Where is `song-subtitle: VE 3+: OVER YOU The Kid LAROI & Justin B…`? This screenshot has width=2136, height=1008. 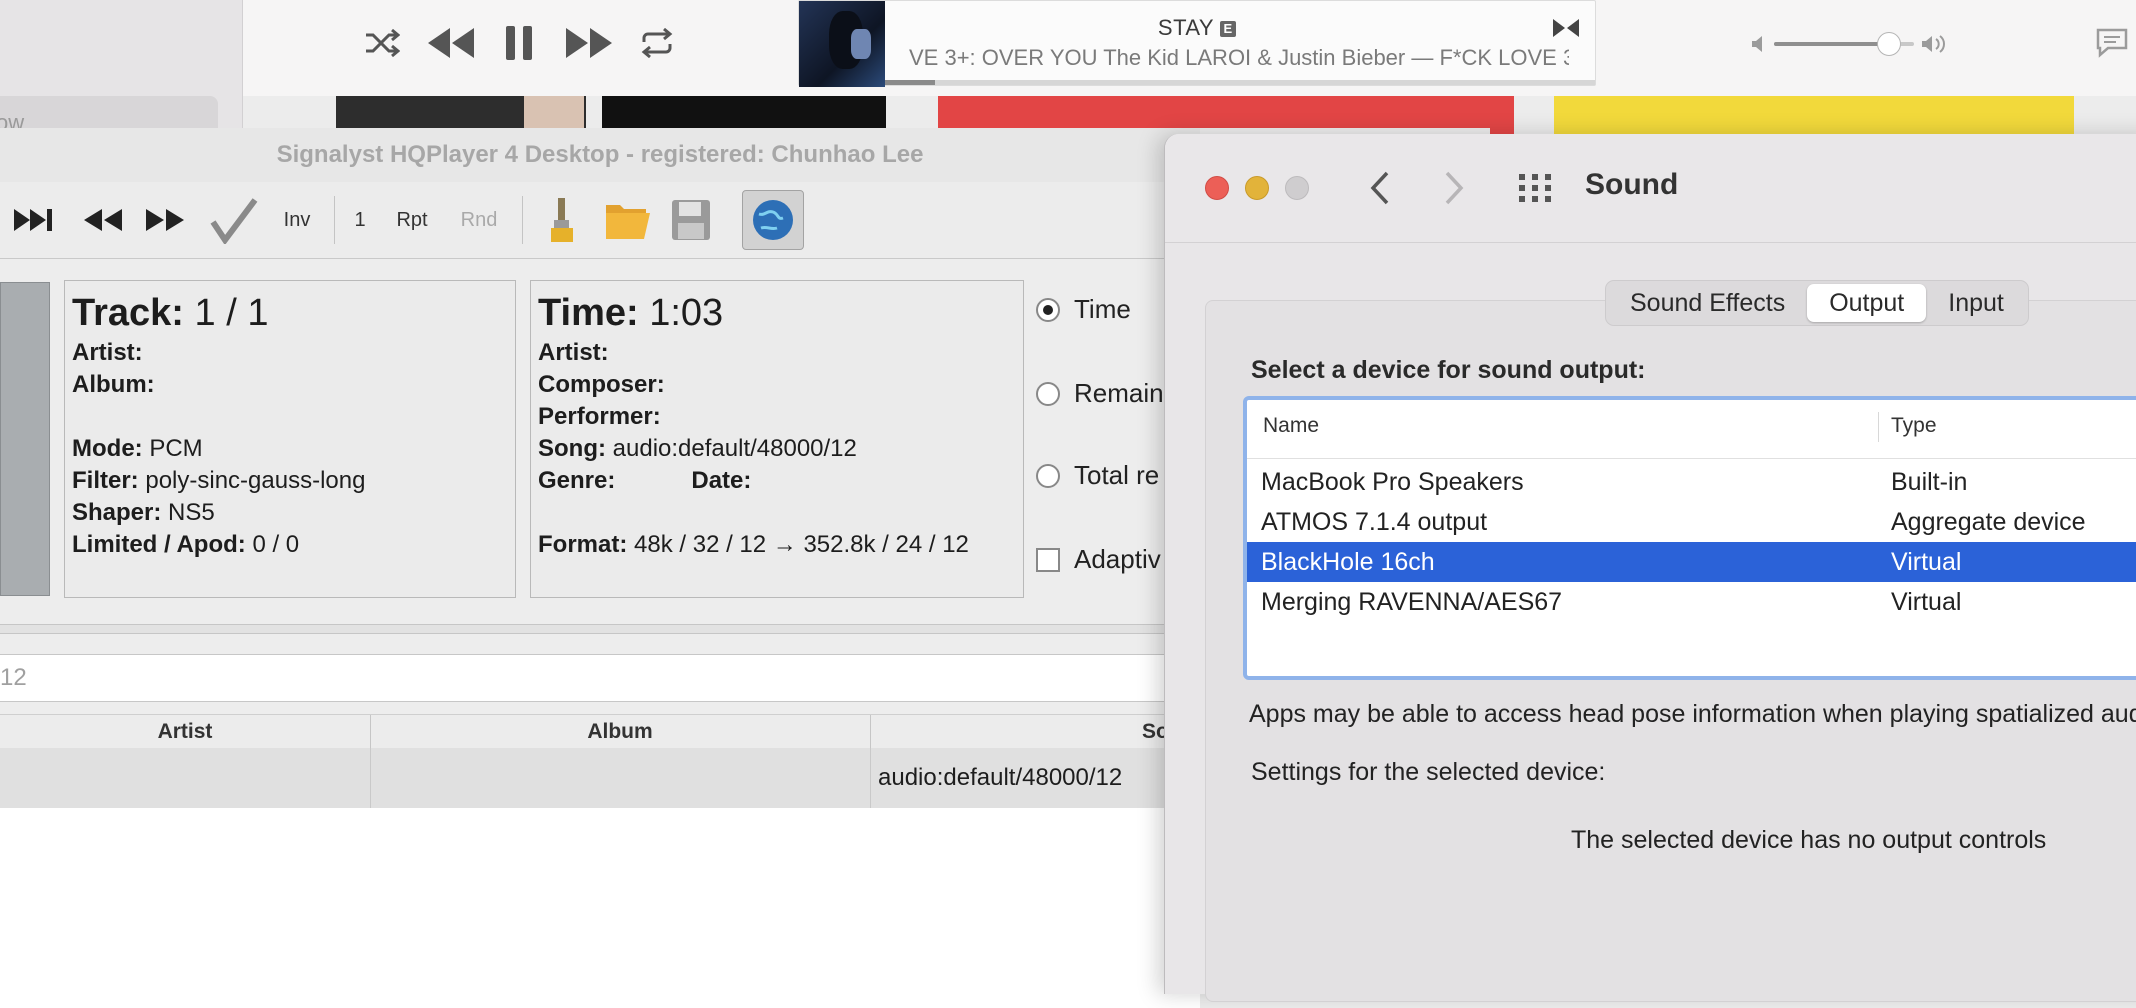 song-subtitle: VE 3+: OVER YOU The Kid LAROI & Justin B… is located at coordinates (1239, 57).